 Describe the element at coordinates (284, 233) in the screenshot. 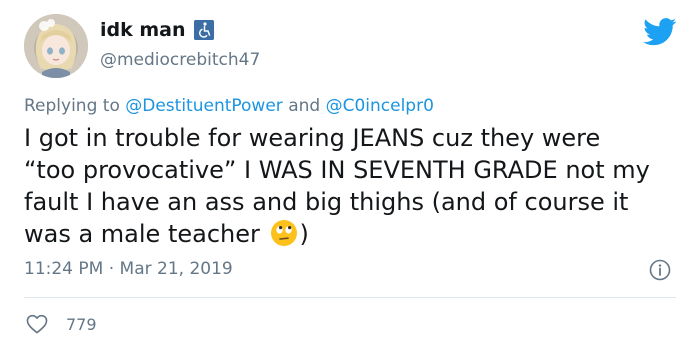

I see `eye-roll-emoji-icon` at that location.